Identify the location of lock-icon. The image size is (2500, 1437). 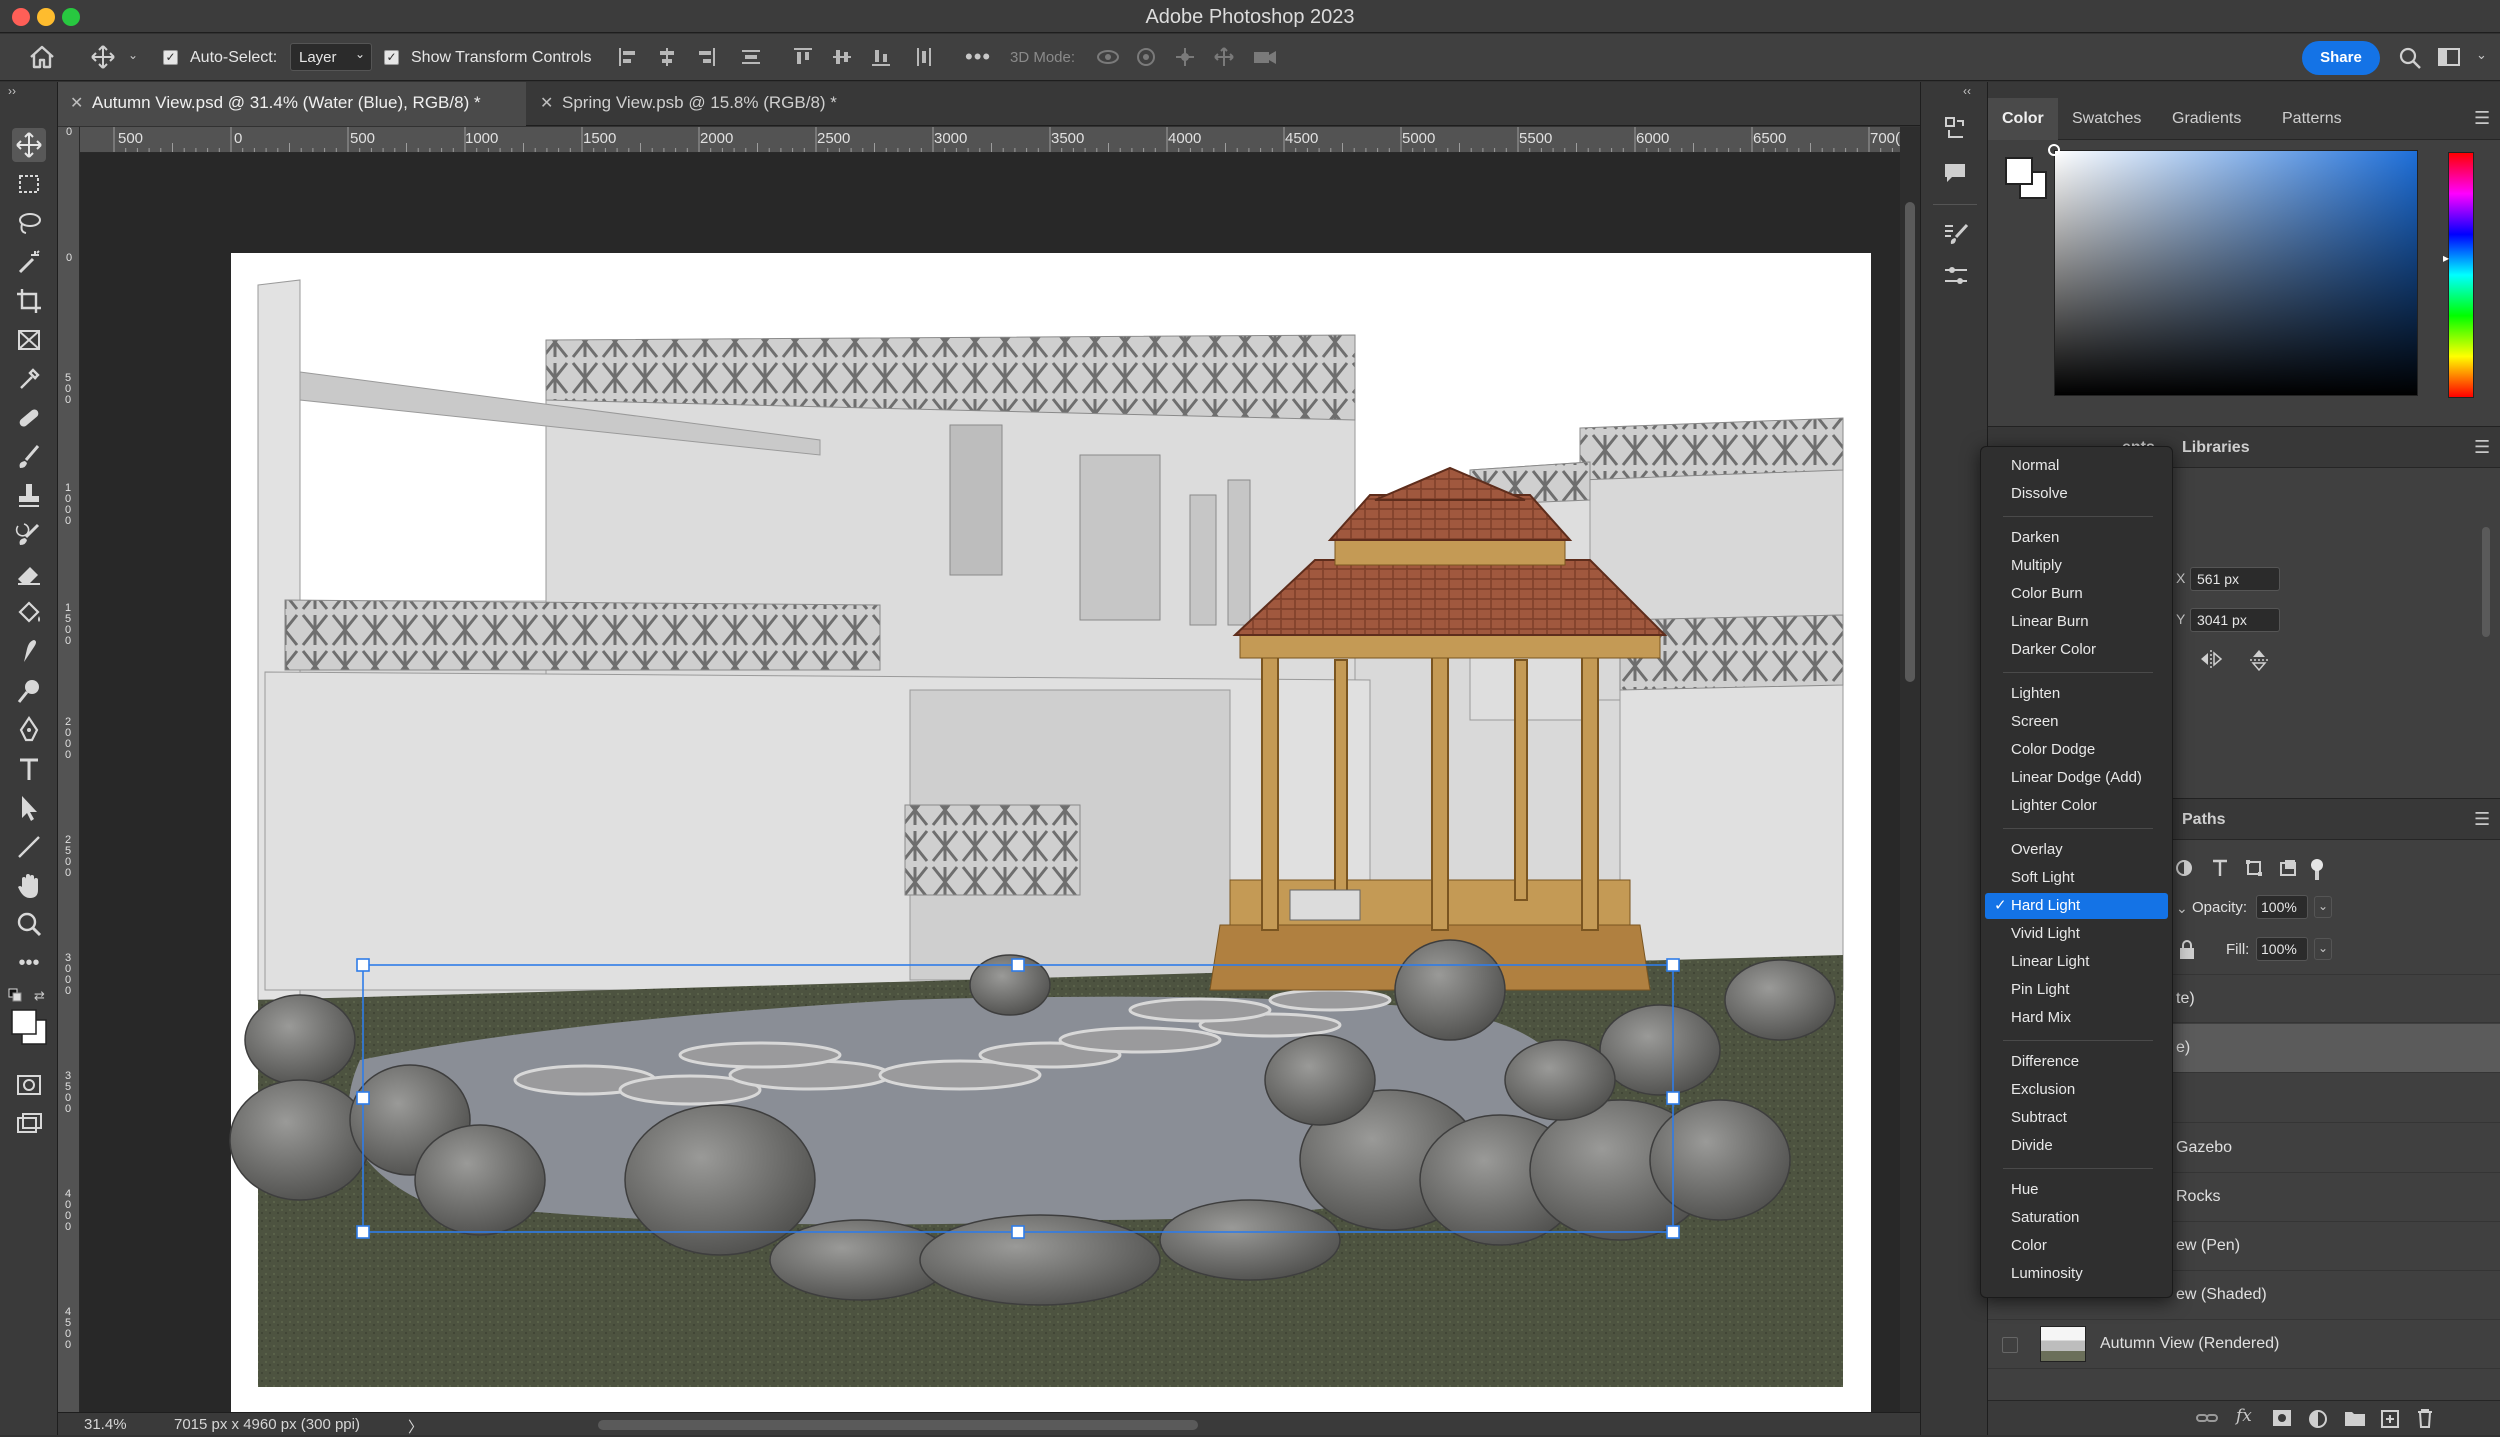
(2187, 950).